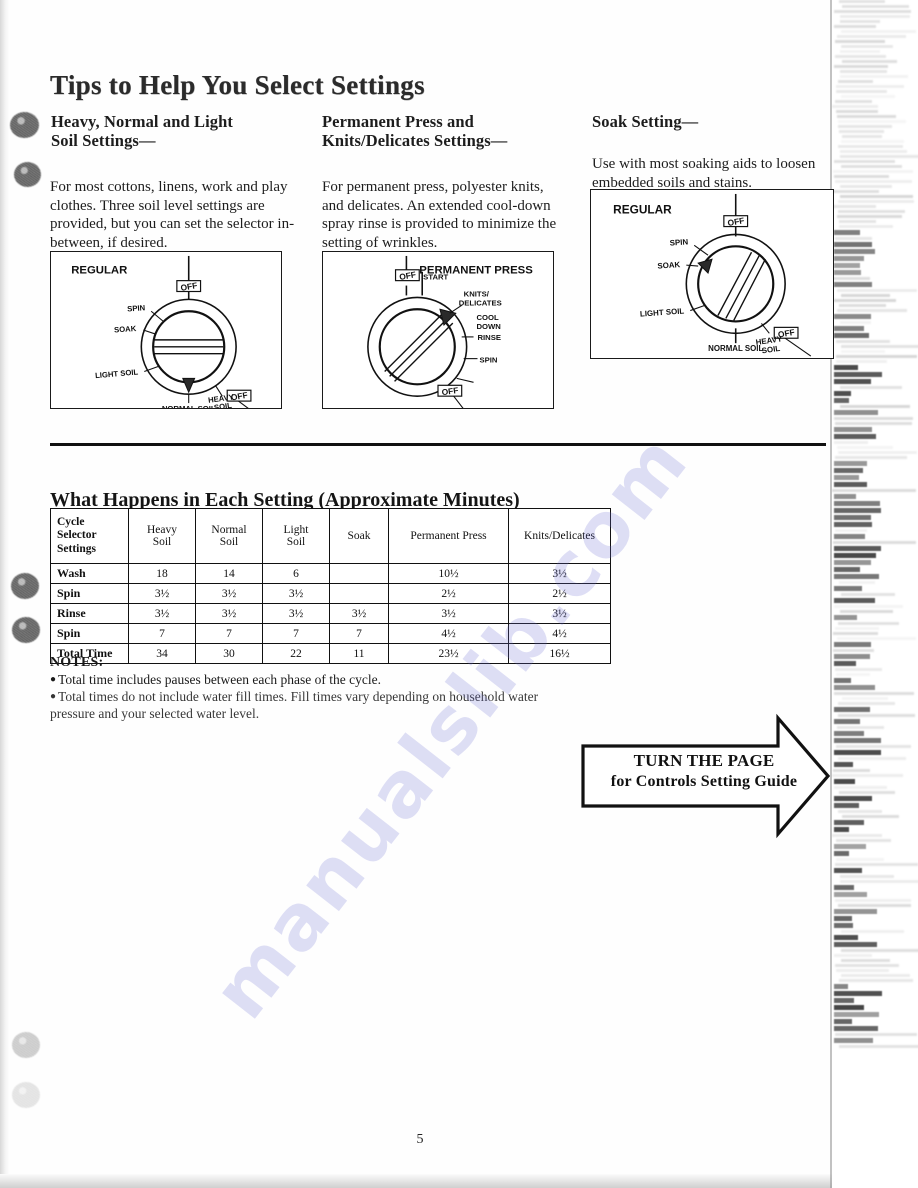 The width and height of the screenshot is (918, 1188). I want to click on table-row: Wash 18 14 6 10½ 3½, so click(330, 573).